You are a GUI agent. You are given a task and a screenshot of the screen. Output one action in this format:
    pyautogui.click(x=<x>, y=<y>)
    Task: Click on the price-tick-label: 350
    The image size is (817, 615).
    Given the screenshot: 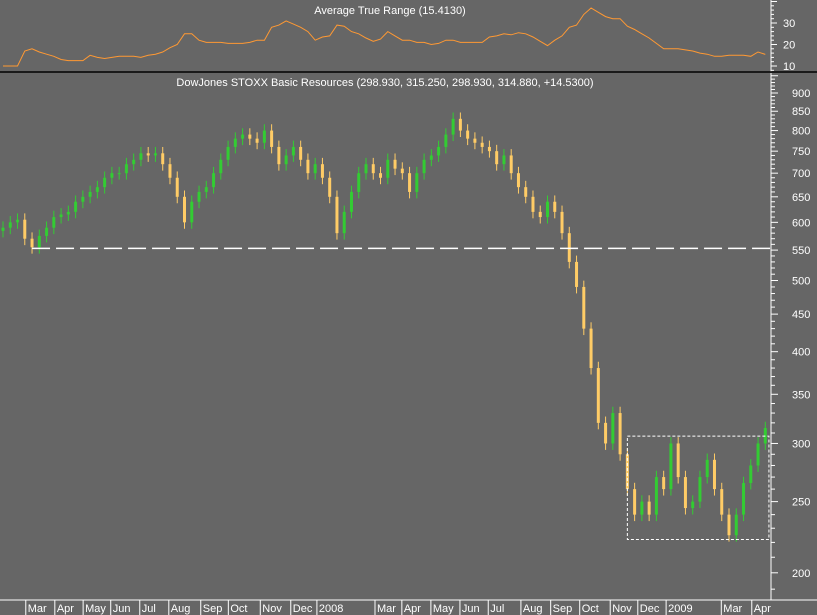 What is the action you would take?
    pyautogui.click(x=801, y=395)
    